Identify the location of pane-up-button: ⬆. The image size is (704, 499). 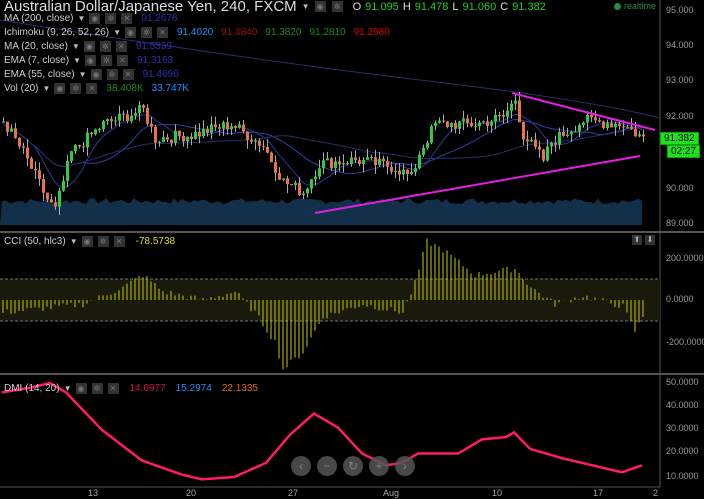
(637, 240).